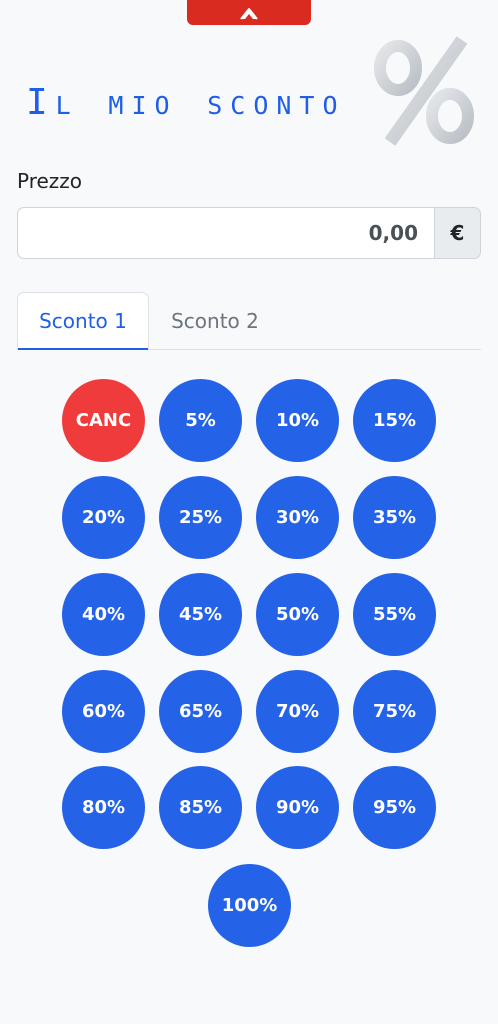  Describe the element at coordinates (83, 321) in the screenshot. I see `tab-sconto-1: Sconto 1` at that location.